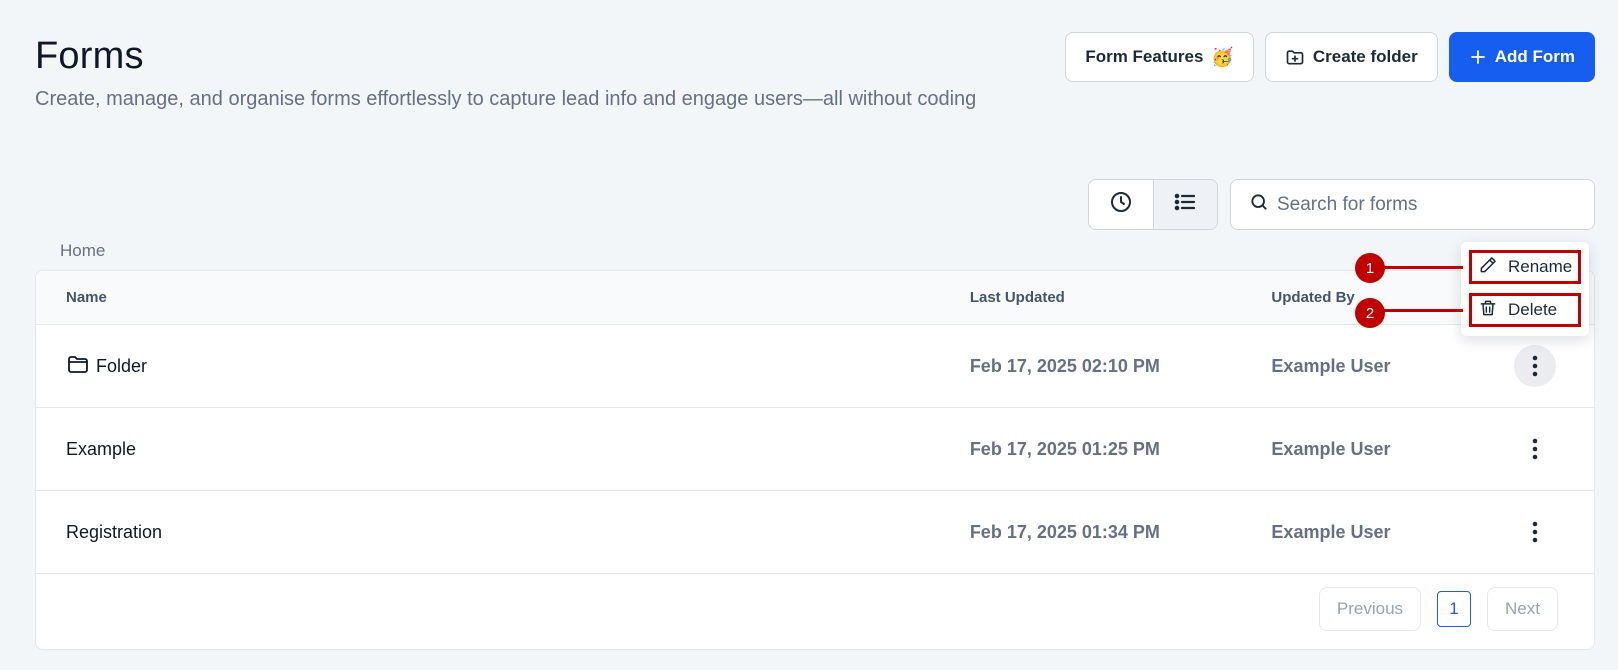  What do you see at coordinates (121, 366) in the screenshot?
I see `row-name: Folder` at bounding box center [121, 366].